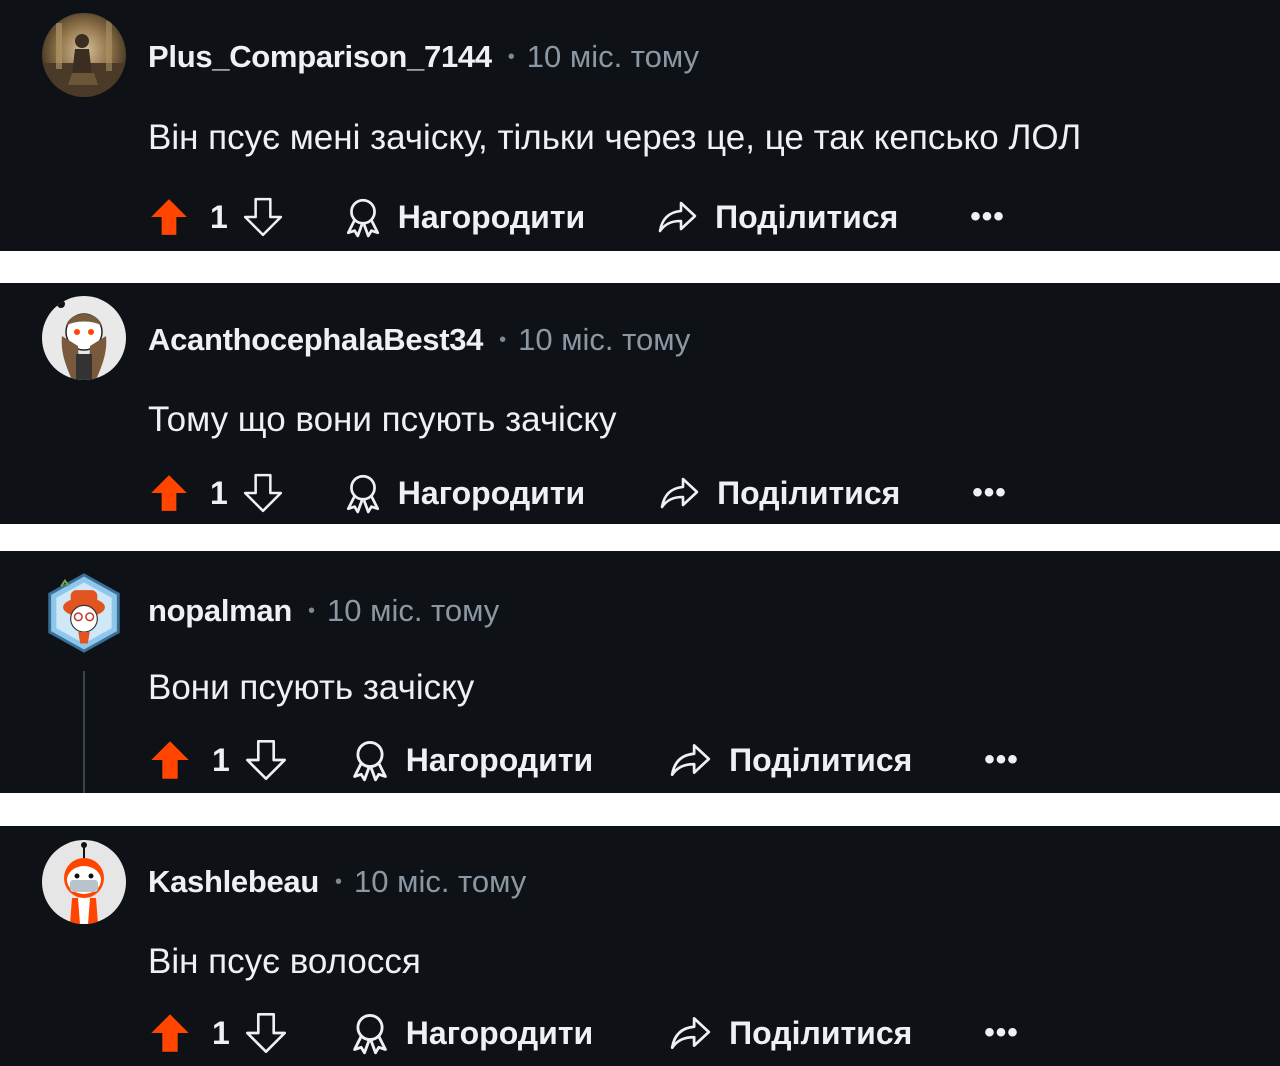  I want to click on thread-line, so click(84, 732).